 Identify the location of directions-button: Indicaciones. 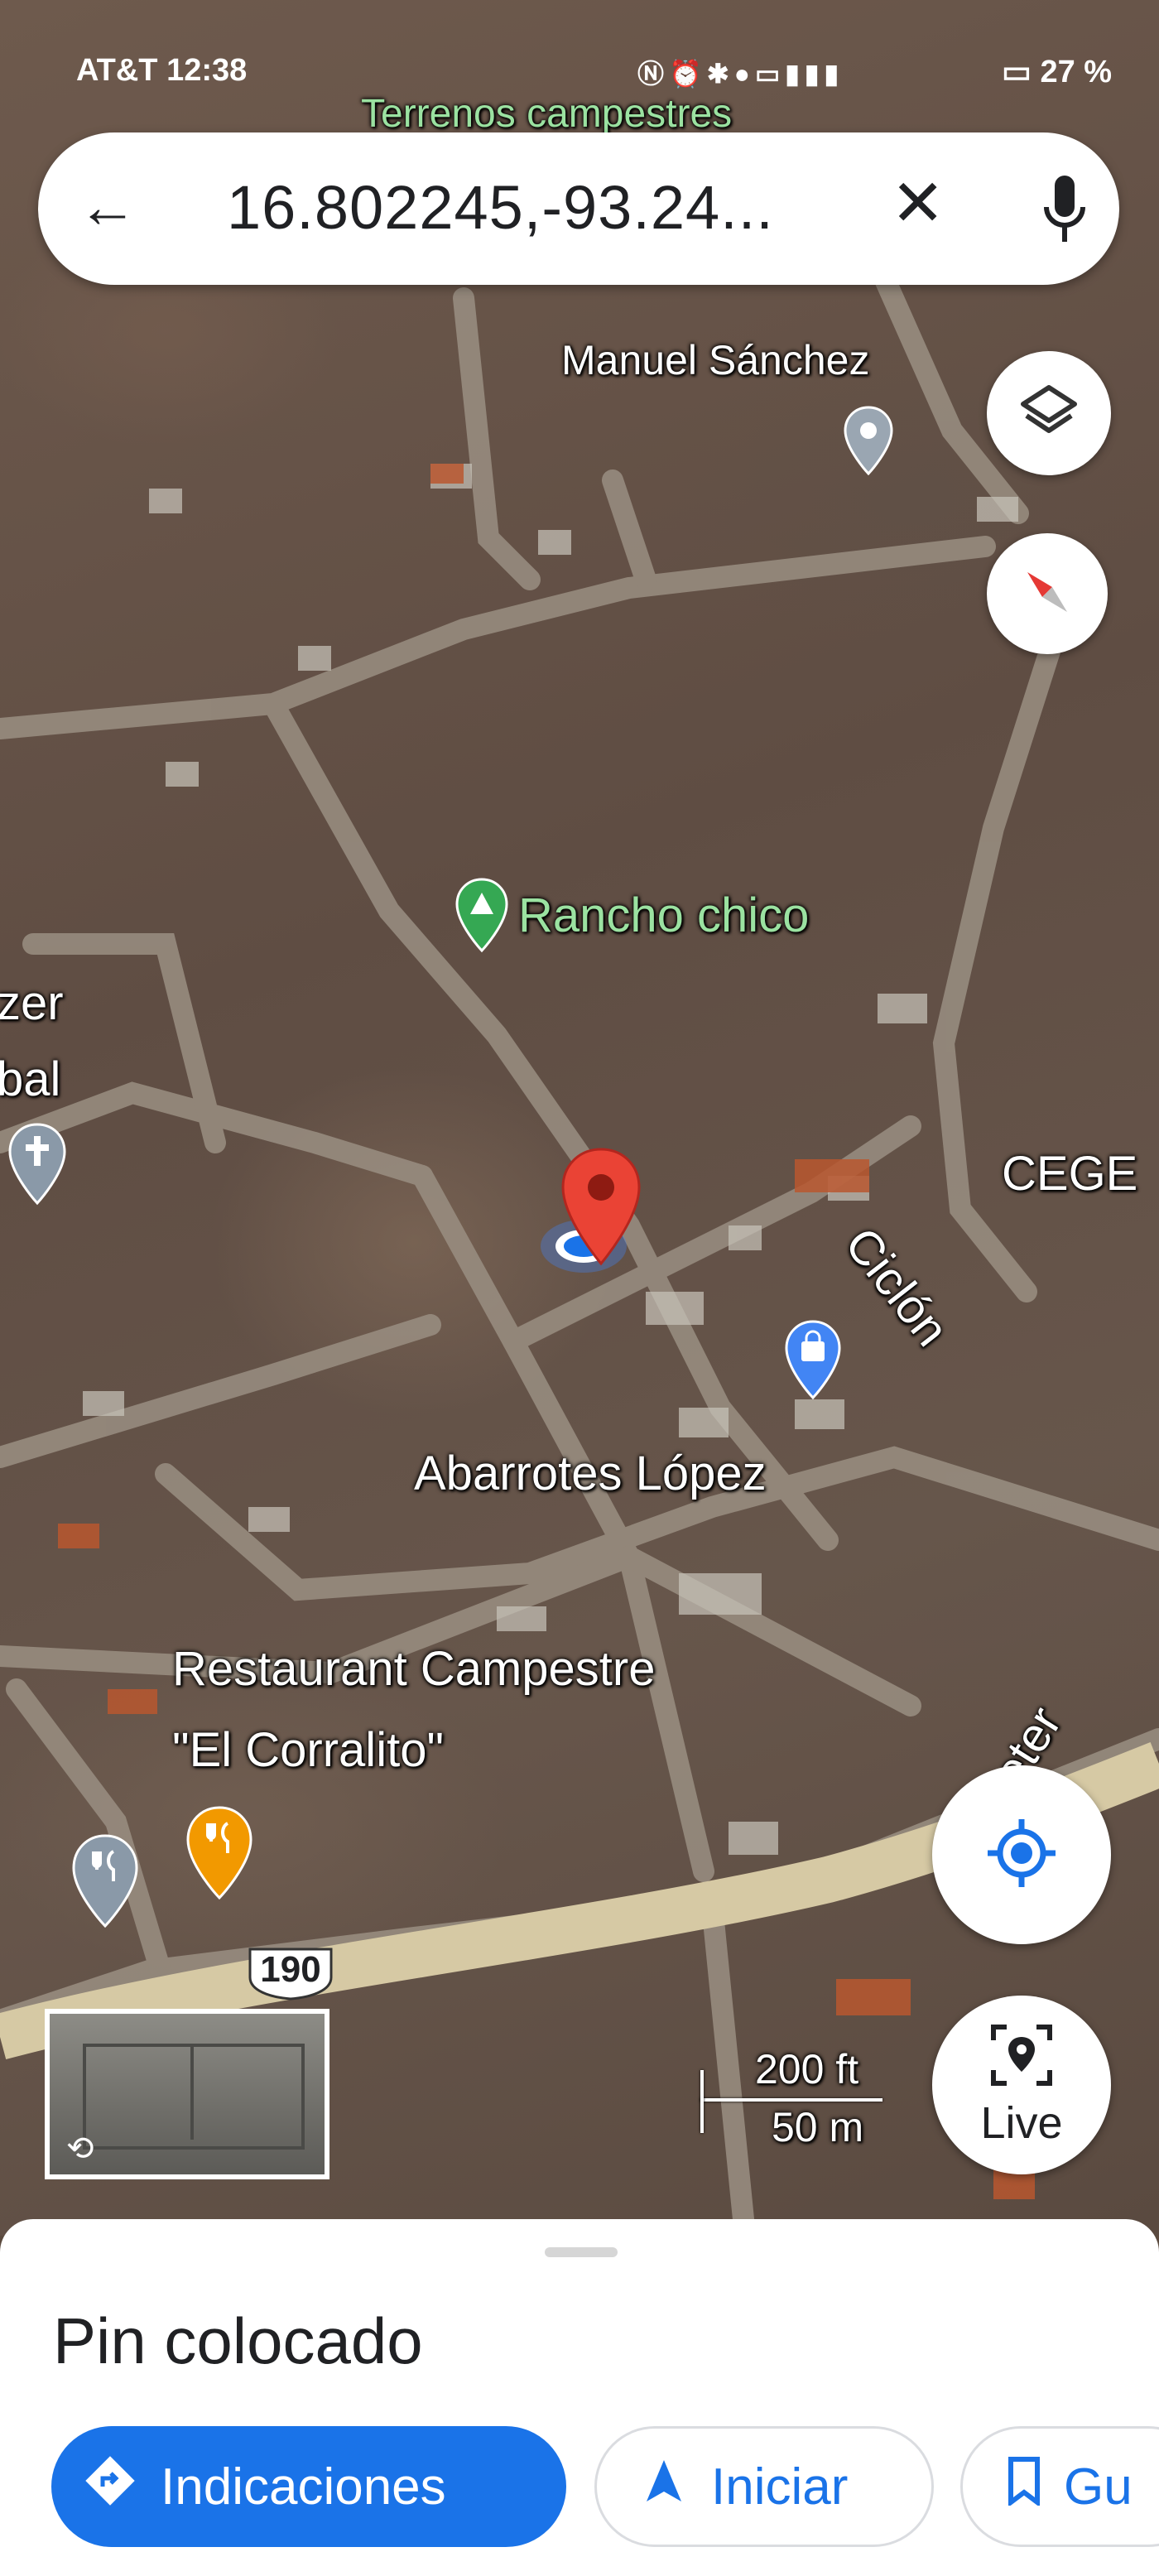
(308, 2486).